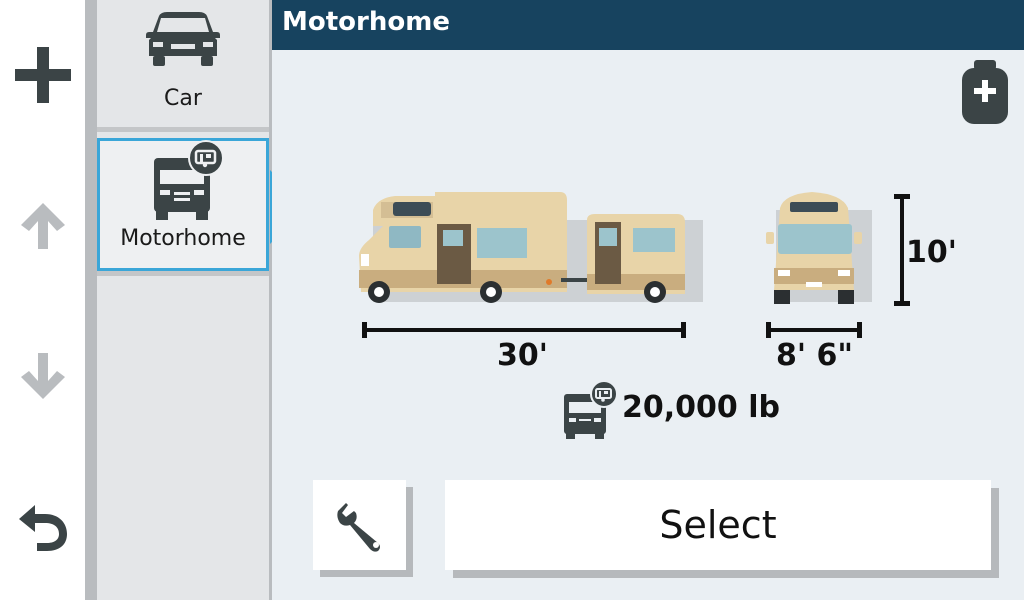 This screenshot has width=1024, height=600. Describe the element at coordinates (701, 407) in the screenshot. I see `weight-value: 20,000 lb` at that location.